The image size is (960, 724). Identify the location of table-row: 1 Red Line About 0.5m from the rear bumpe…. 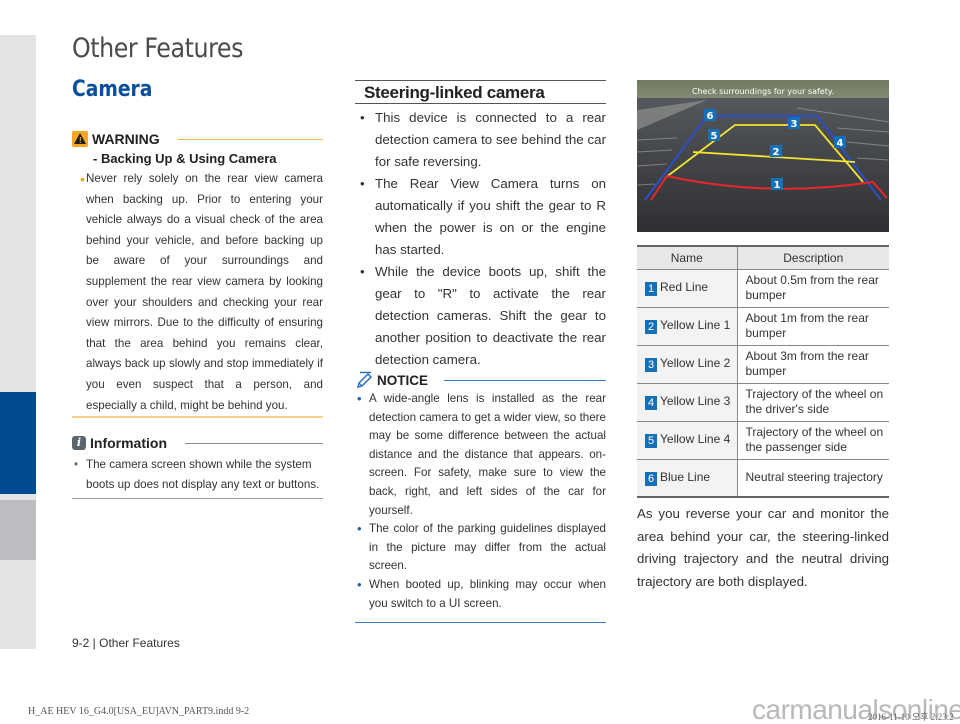
(763, 288).